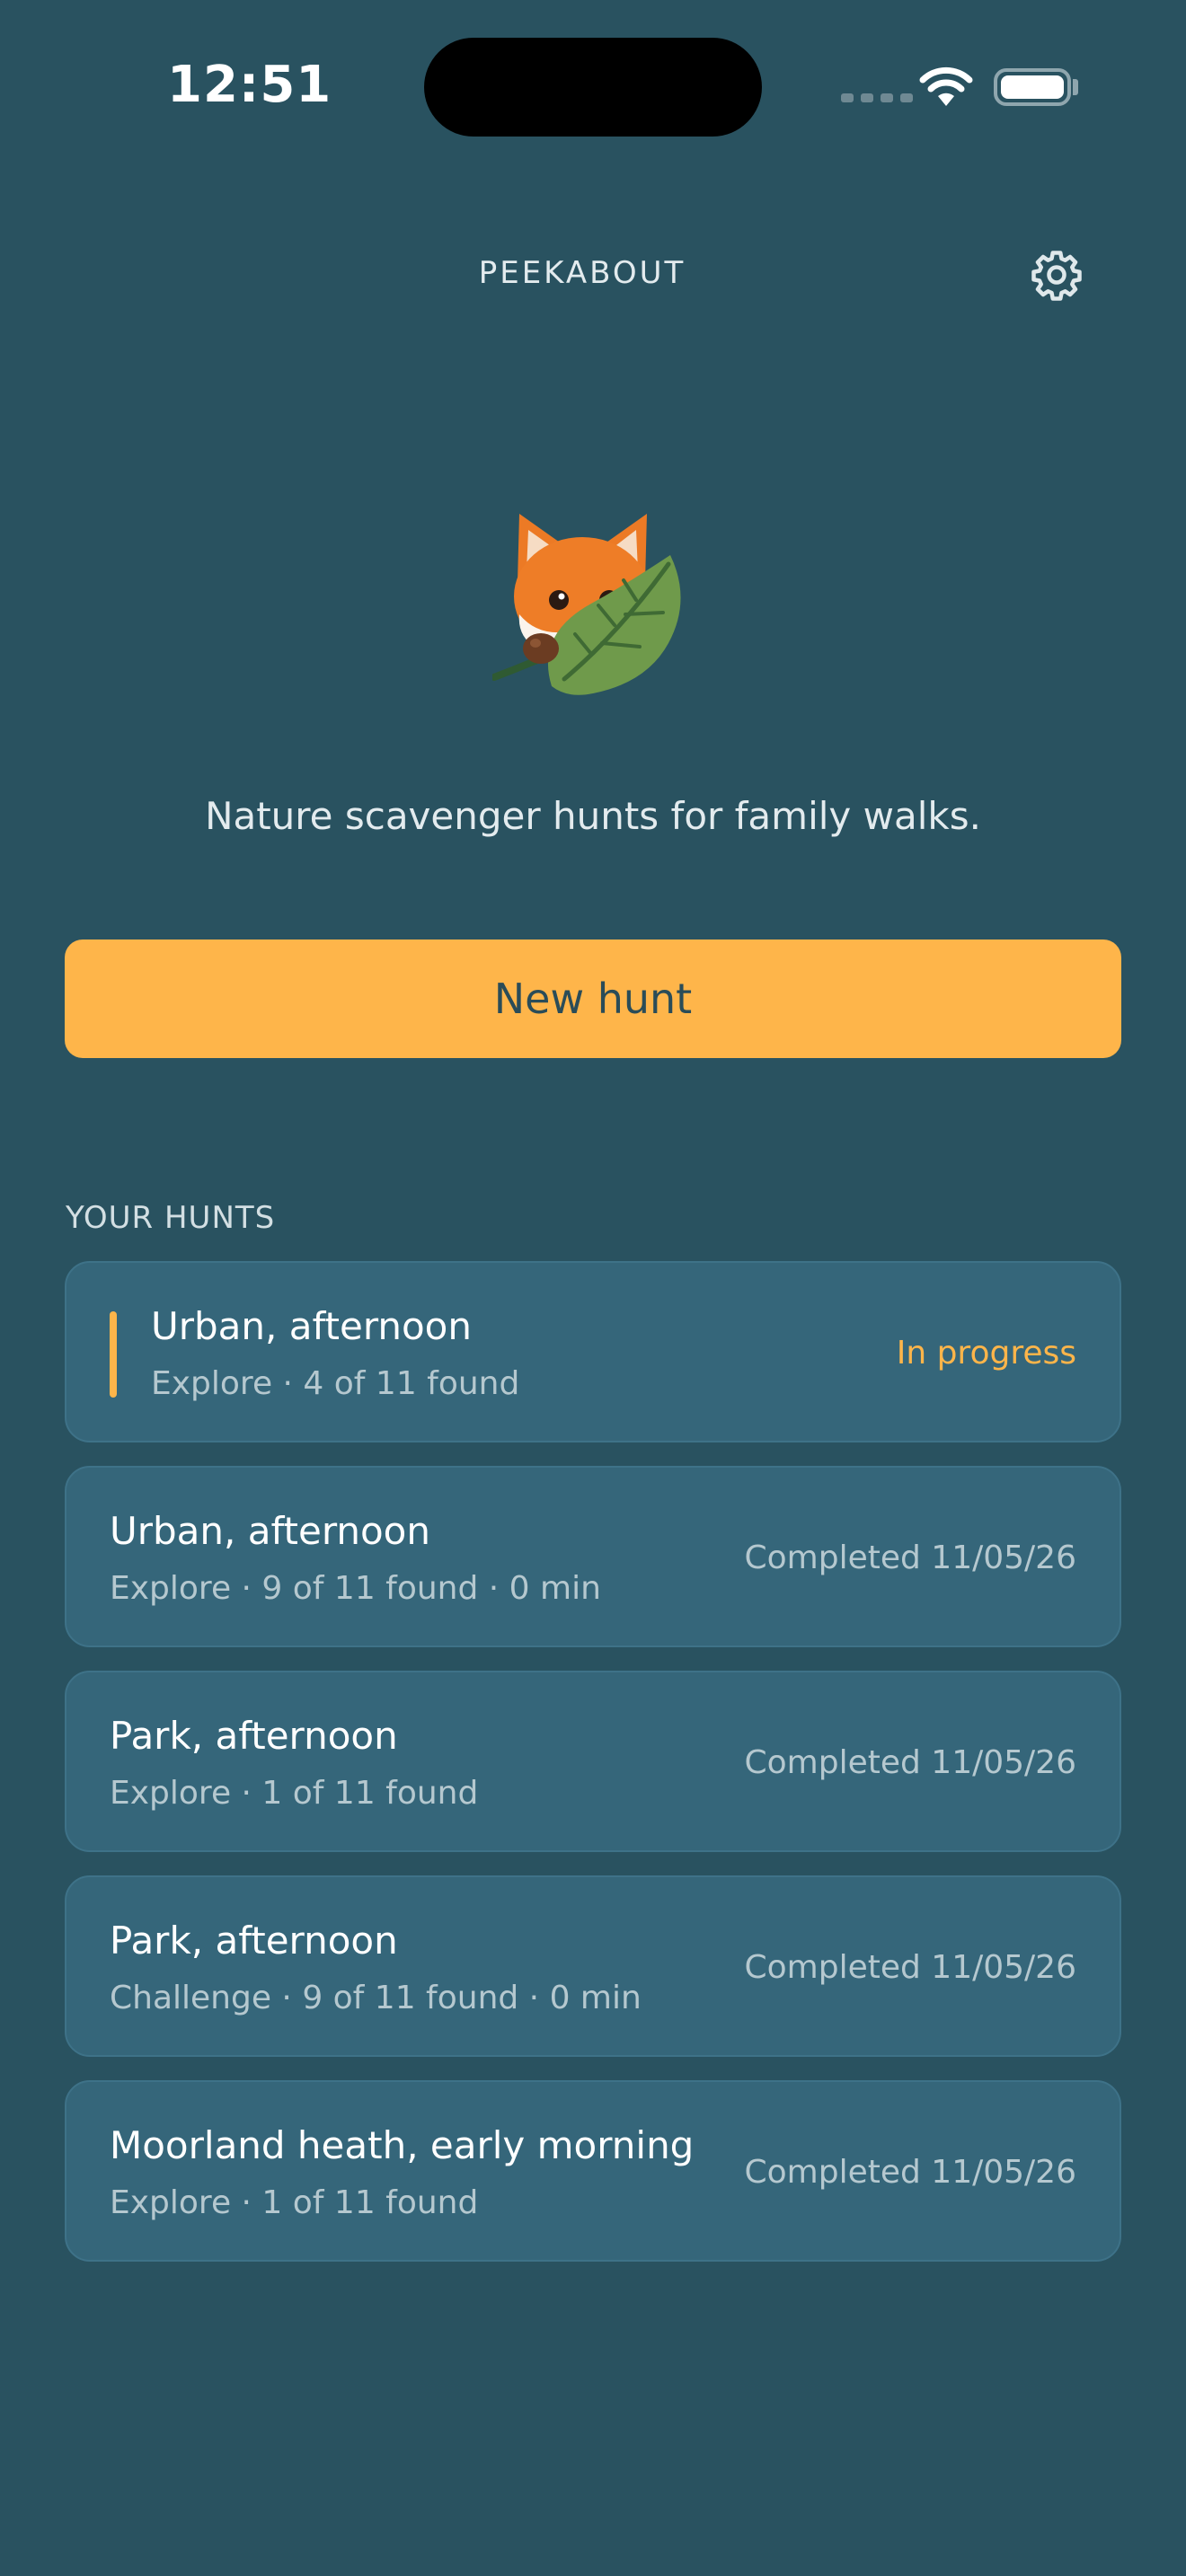  I want to click on hunt-subtitle: Explore · 9 of 11 found · 0 min, so click(355, 1588).